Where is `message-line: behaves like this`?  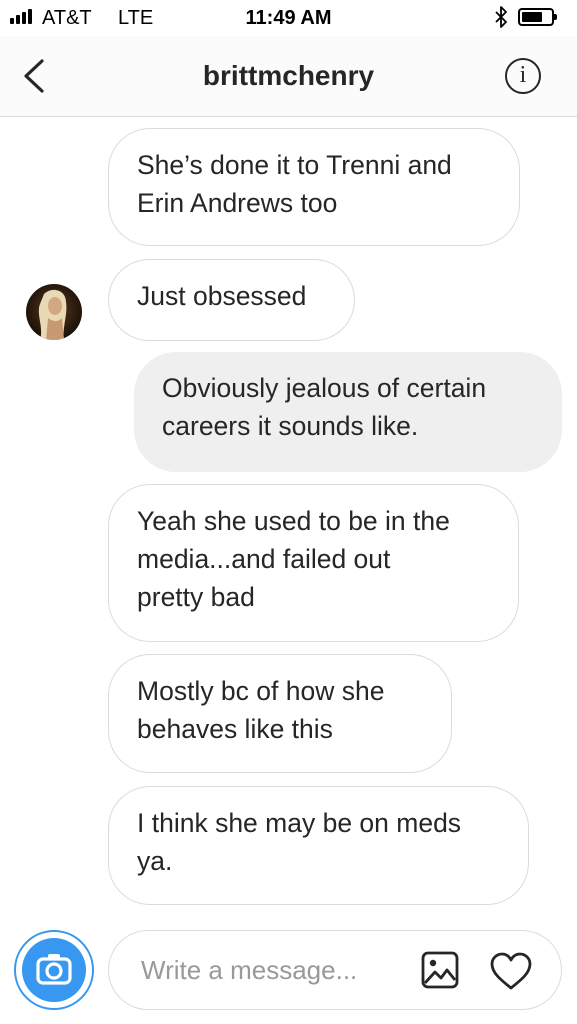
message-line: behaves like this is located at coordinates (235, 729).